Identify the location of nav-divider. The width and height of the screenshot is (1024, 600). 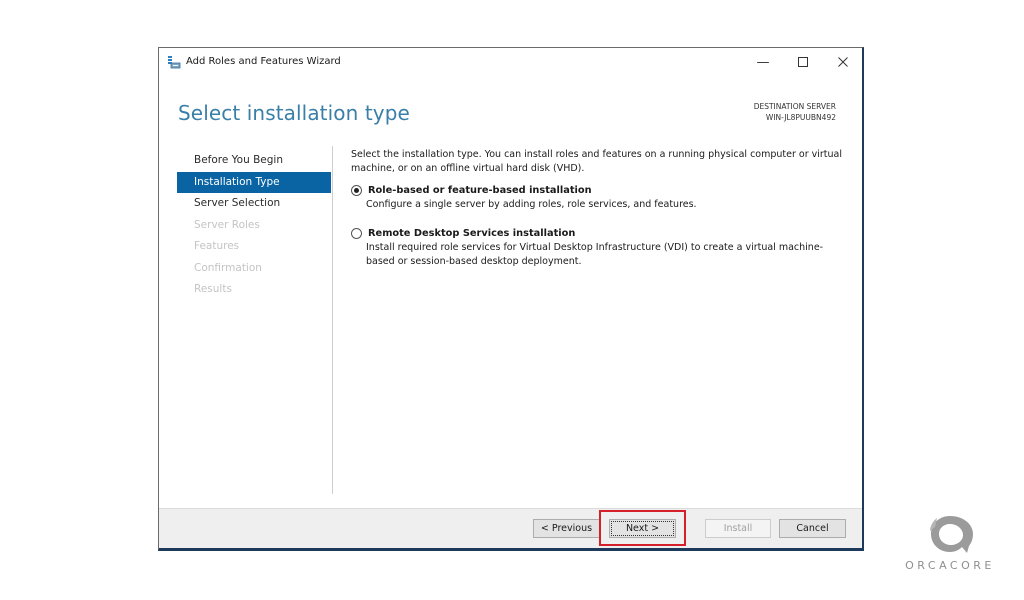
(332, 320).